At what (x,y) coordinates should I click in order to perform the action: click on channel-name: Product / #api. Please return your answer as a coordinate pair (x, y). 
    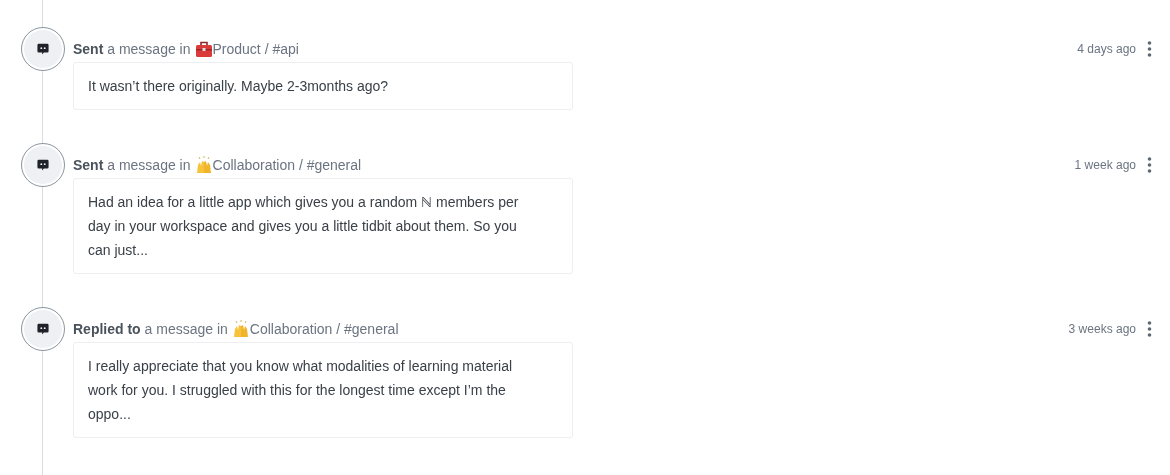
    Looking at the image, I should click on (255, 49).